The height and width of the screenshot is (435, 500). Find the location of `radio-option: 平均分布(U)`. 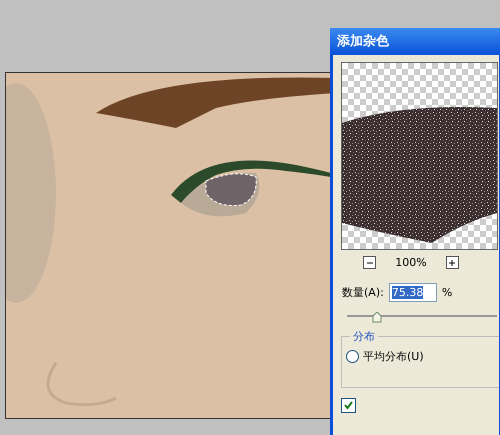

radio-option: 平均分布(U) is located at coordinates (422, 356).